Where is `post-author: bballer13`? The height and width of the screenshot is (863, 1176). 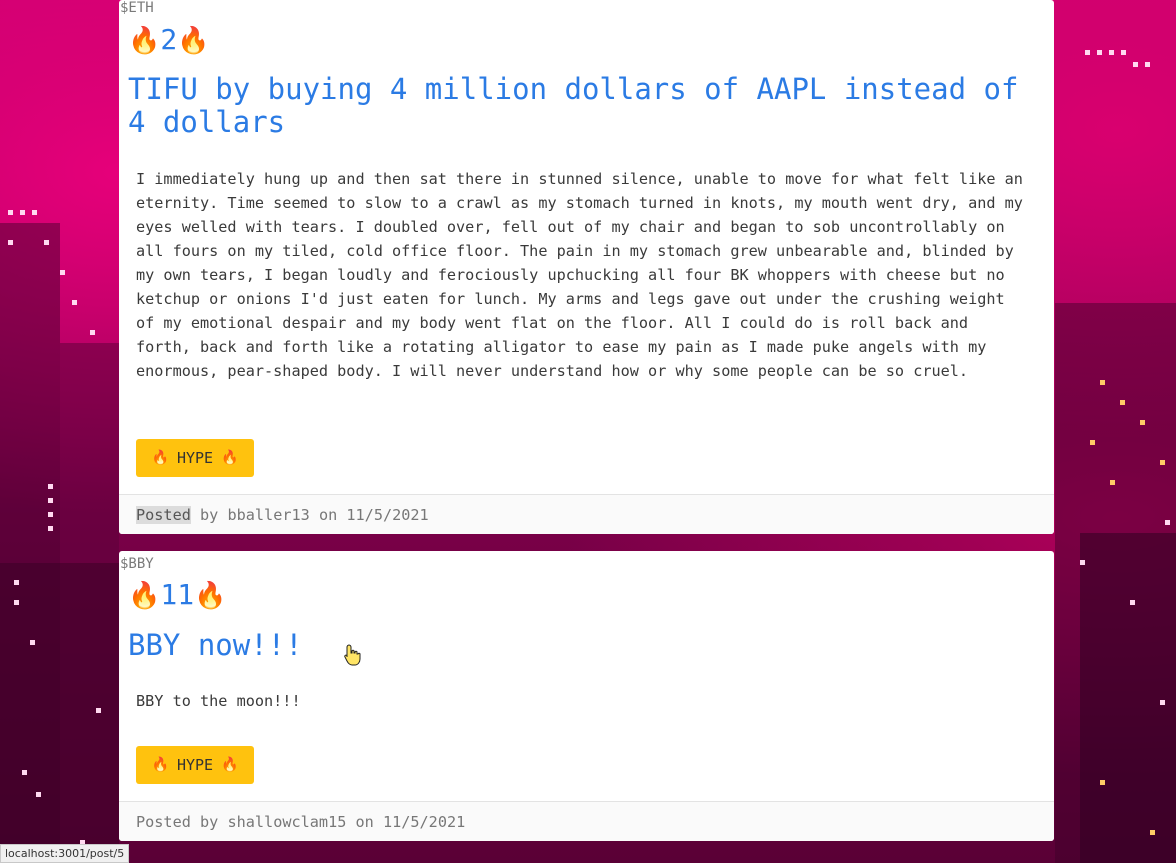
post-author: bballer13 is located at coordinates (268, 514).